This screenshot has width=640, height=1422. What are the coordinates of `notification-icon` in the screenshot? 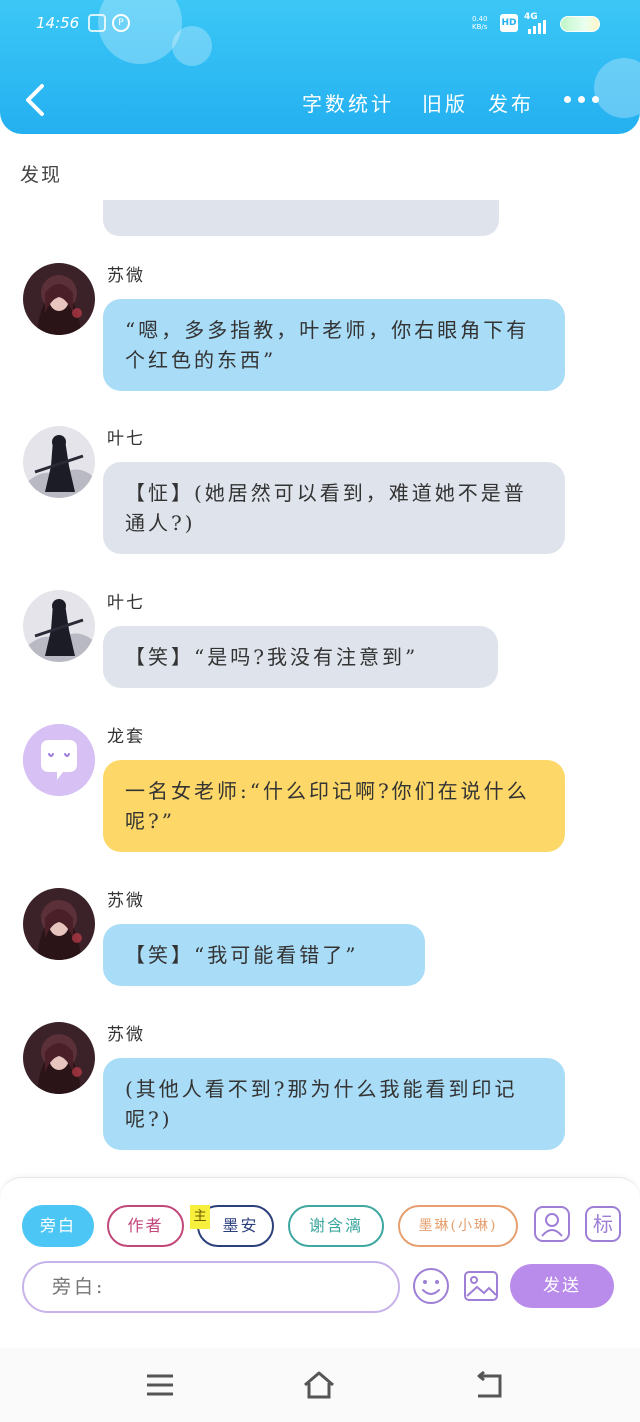 It's located at (97, 23).